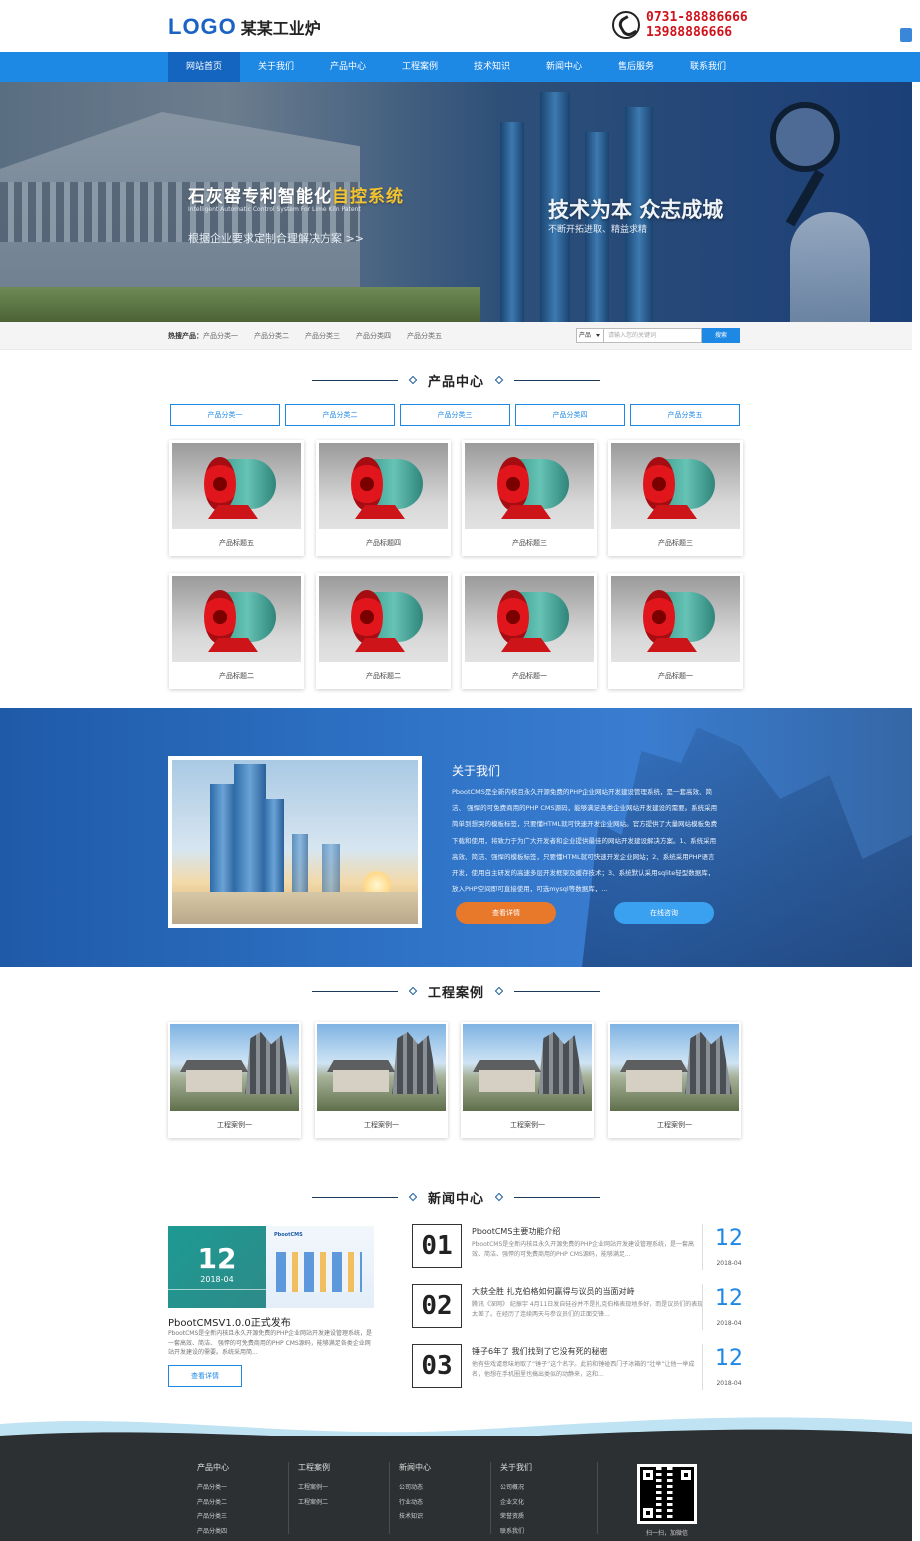 This screenshot has width=920, height=1541. What do you see at coordinates (340, 415) in the screenshot?
I see `product-category-tab: 产品分类二` at bounding box center [340, 415].